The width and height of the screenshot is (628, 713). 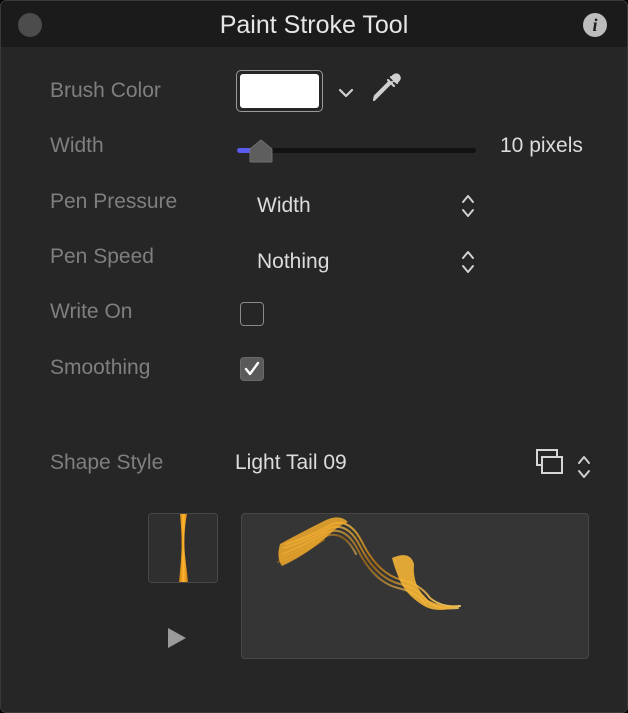 I want to click on eyedropper-icon, so click(x=386, y=88).